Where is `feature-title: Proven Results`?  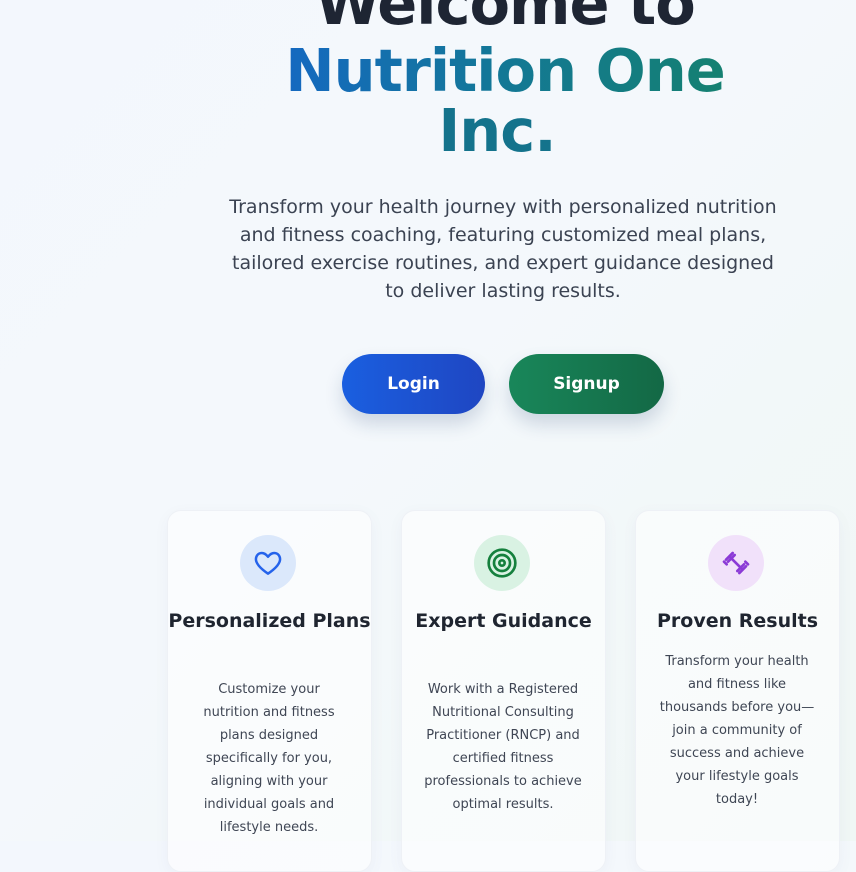 feature-title: Proven Results is located at coordinates (737, 621).